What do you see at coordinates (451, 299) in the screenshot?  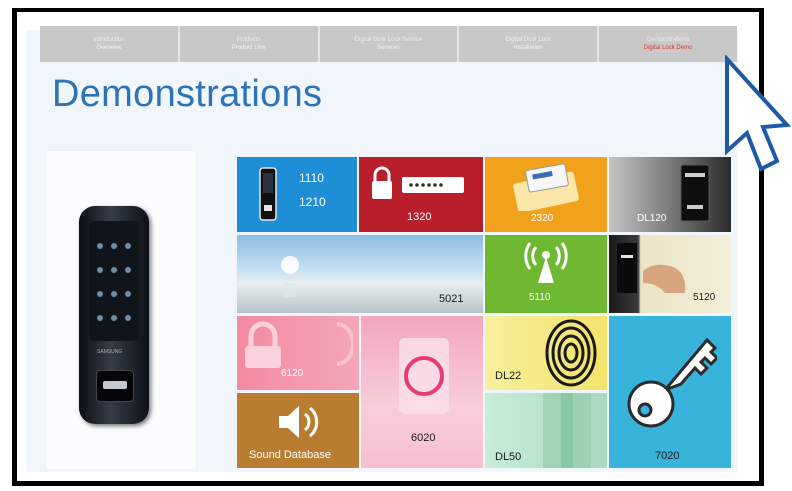 I see `tile-label: 5021` at bounding box center [451, 299].